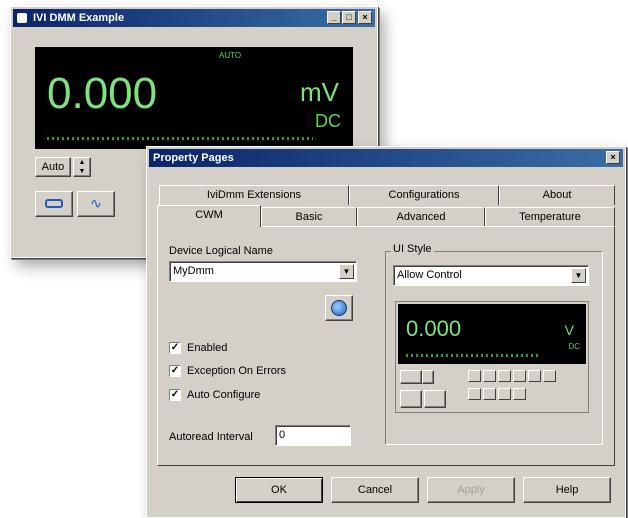  I want to click on preview-ac-amps-icon, so click(519, 376).